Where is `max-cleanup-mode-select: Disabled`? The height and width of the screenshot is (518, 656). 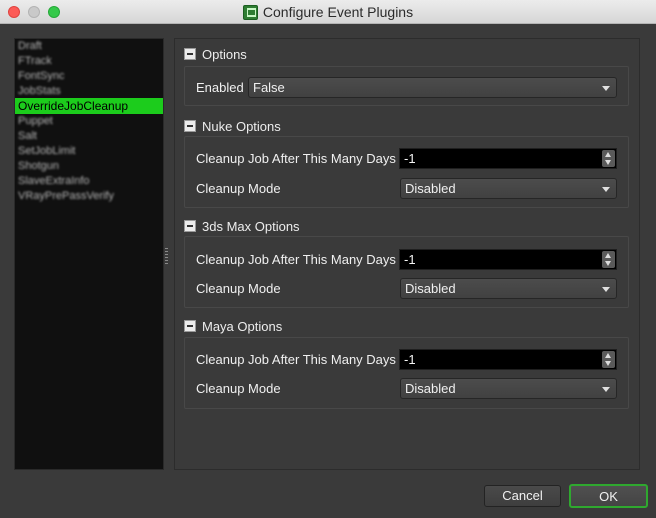 max-cleanup-mode-select: Disabled is located at coordinates (508, 288).